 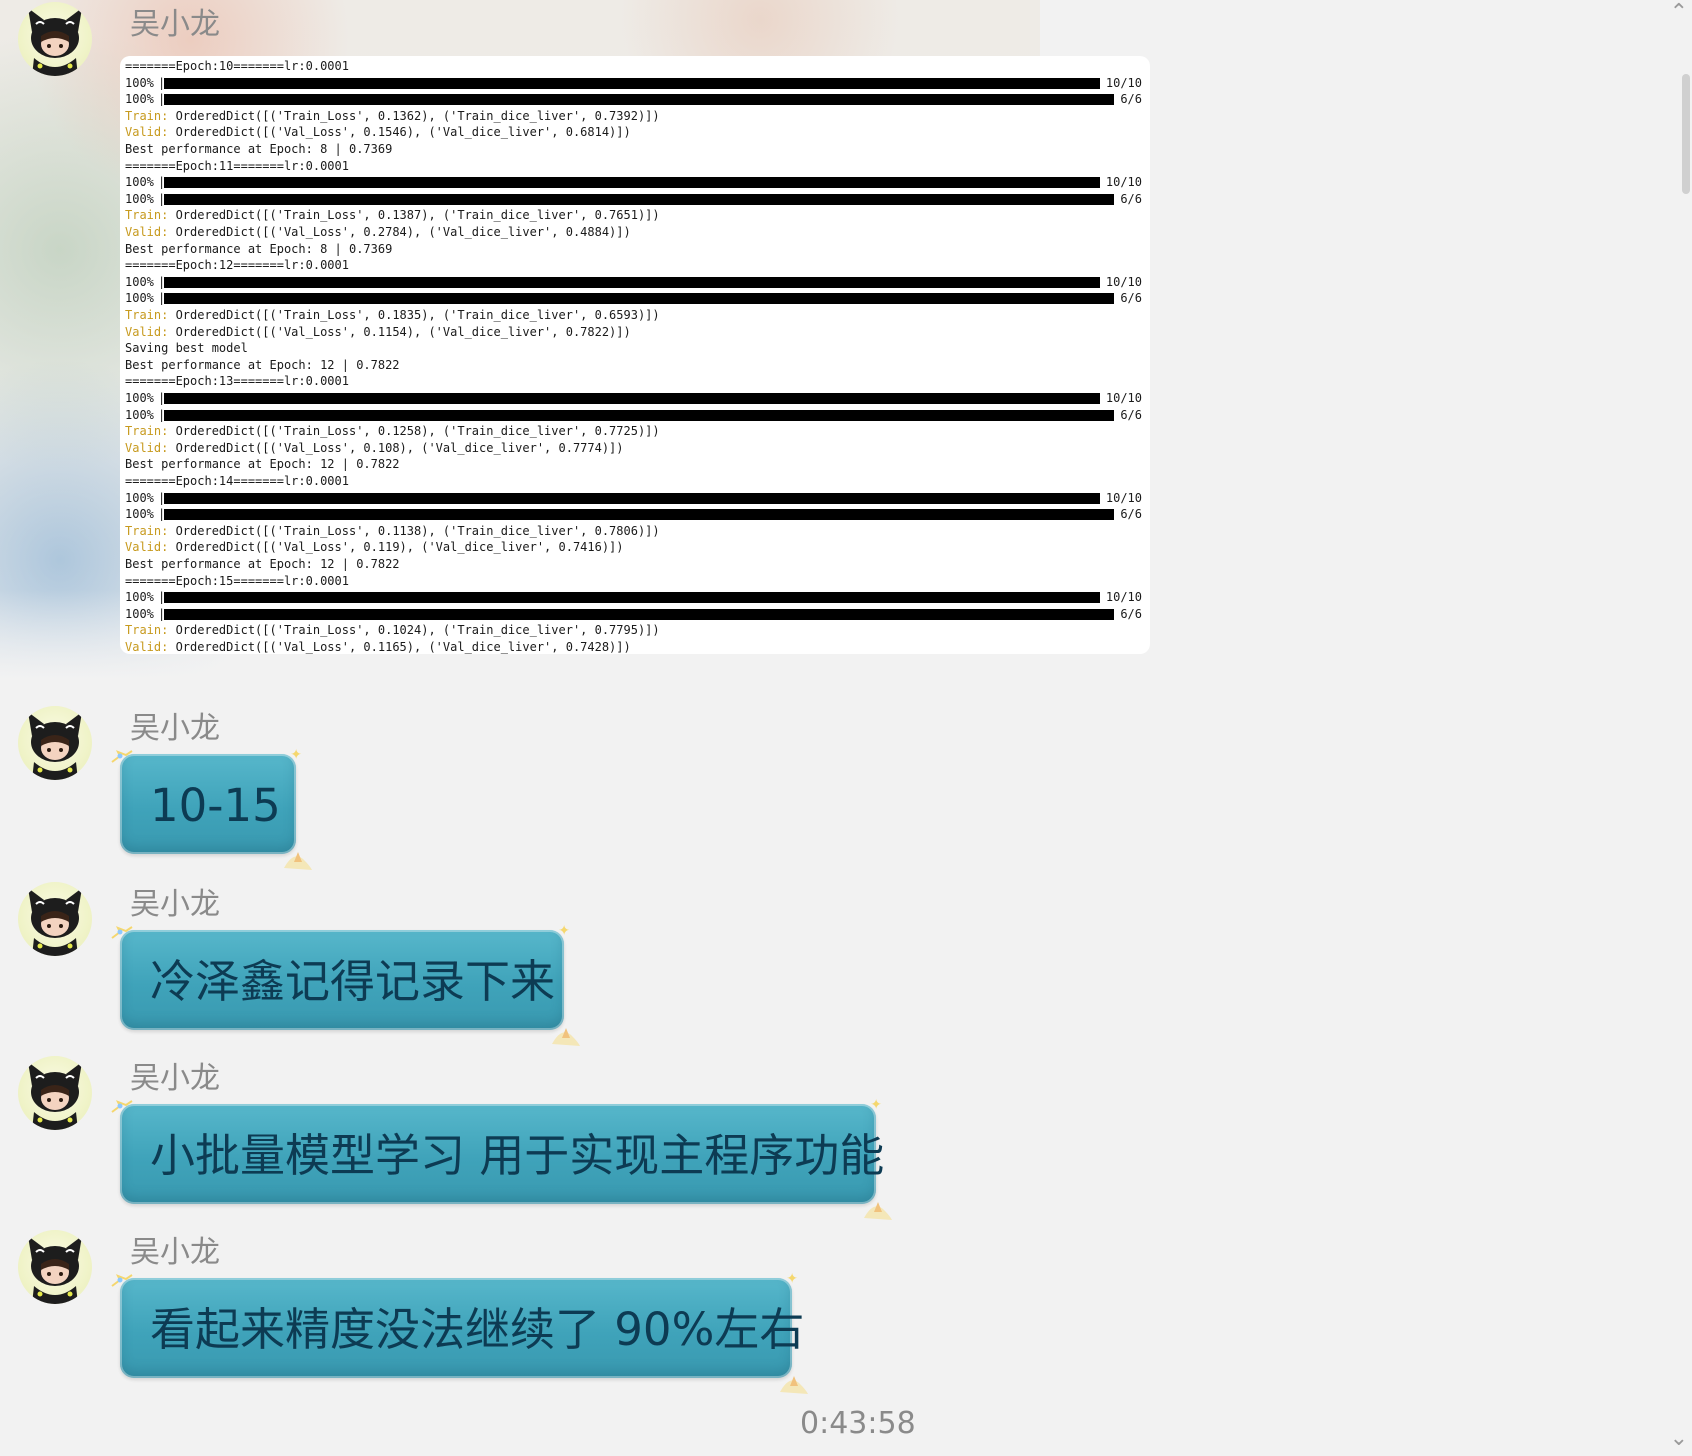 I want to click on message: 吴小龙 ✦ 10-15, so click(x=800, y=788).